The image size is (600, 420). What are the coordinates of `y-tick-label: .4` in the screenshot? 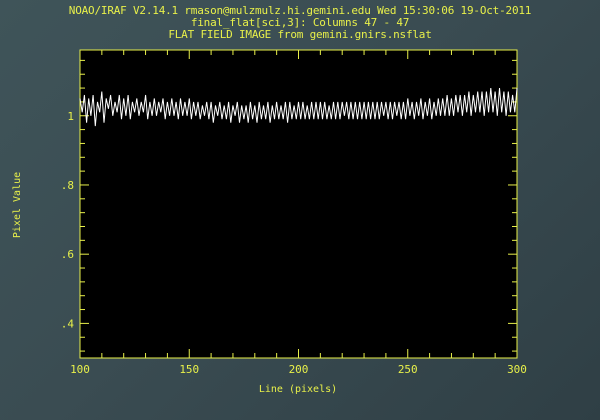 It's located at (68, 323).